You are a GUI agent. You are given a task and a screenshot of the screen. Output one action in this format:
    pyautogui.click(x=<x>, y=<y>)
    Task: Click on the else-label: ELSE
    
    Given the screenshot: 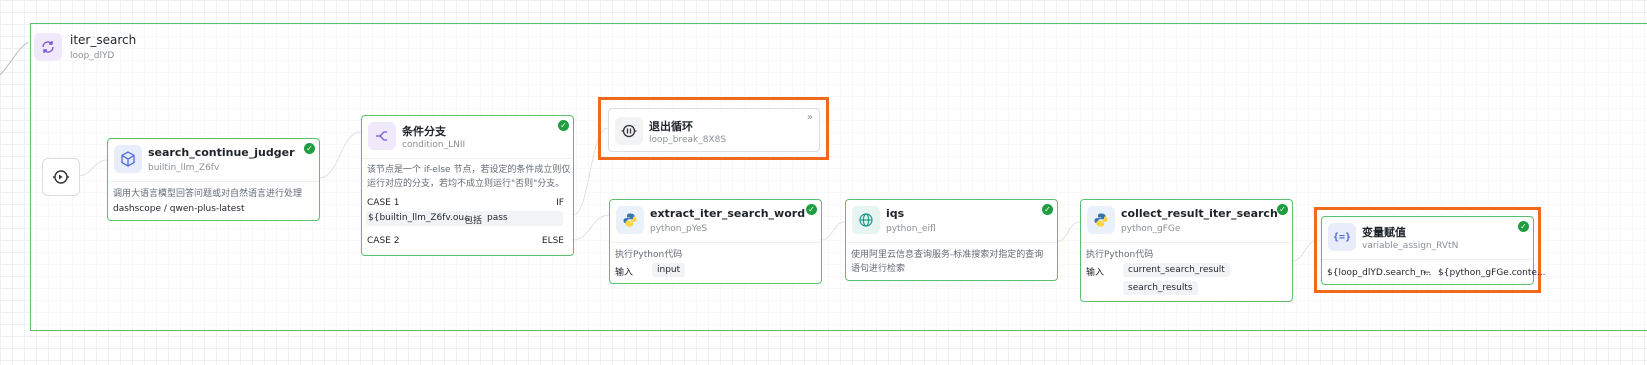 What is the action you would take?
    pyautogui.click(x=552, y=241)
    